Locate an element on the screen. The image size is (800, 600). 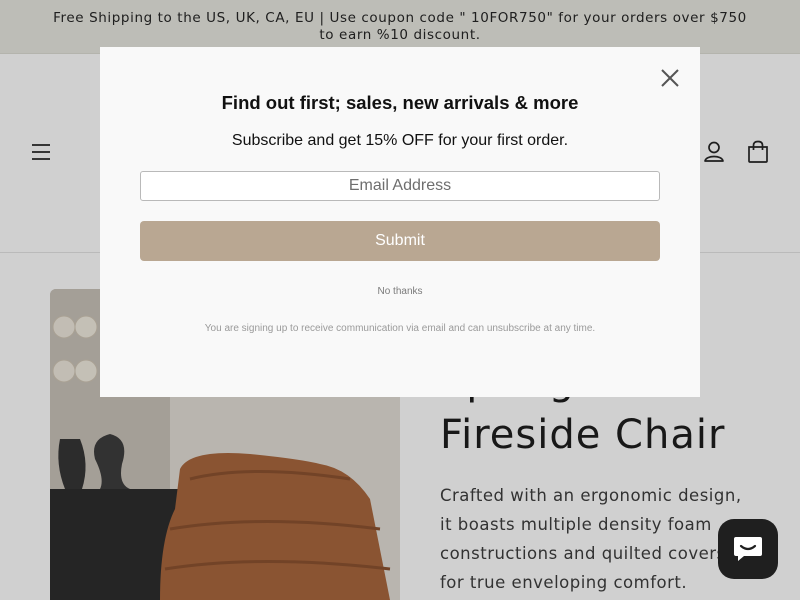
chat-button is located at coordinates (748, 549).